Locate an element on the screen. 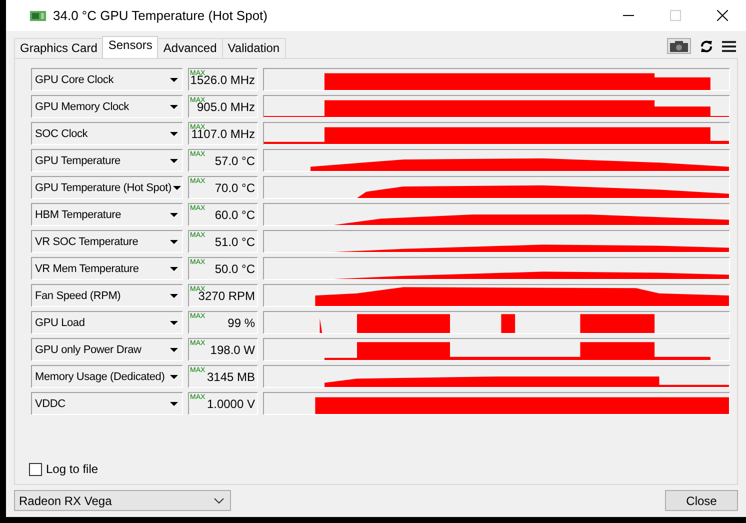 This screenshot has height=523, width=746. camera-button is located at coordinates (679, 46).